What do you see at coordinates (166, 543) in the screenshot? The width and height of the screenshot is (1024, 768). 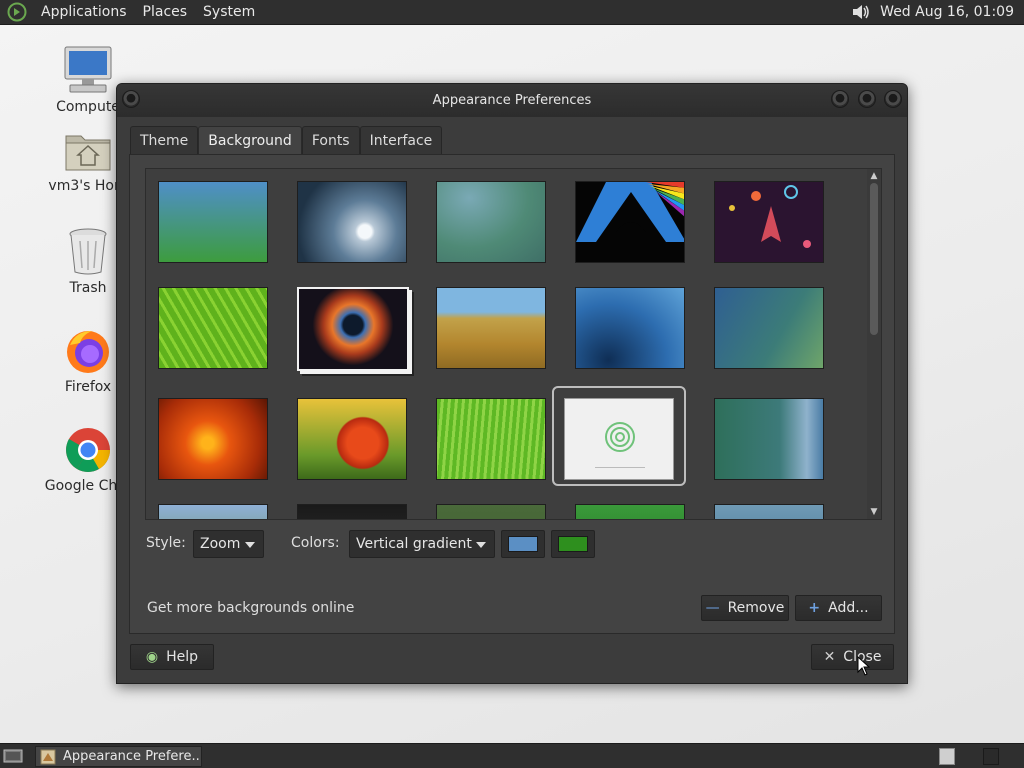 I see `style-label: Style:` at bounding box center [166, 543].